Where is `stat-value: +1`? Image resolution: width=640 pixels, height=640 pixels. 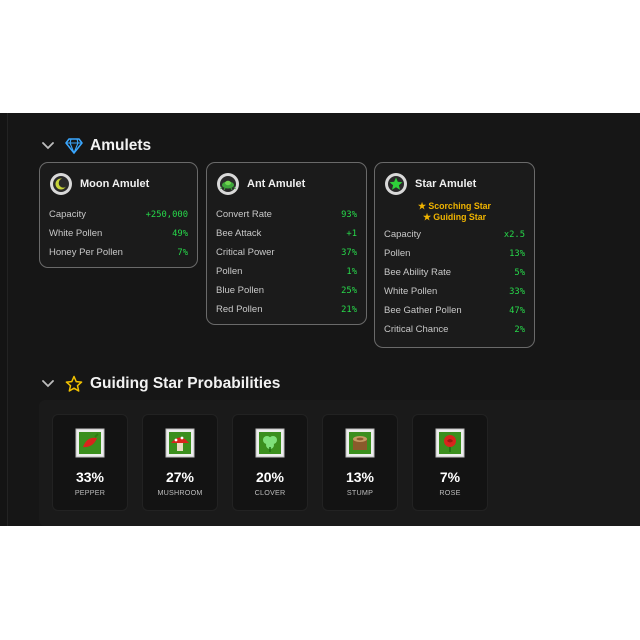 stat-value: +1 is located at coordinates (351, 233).